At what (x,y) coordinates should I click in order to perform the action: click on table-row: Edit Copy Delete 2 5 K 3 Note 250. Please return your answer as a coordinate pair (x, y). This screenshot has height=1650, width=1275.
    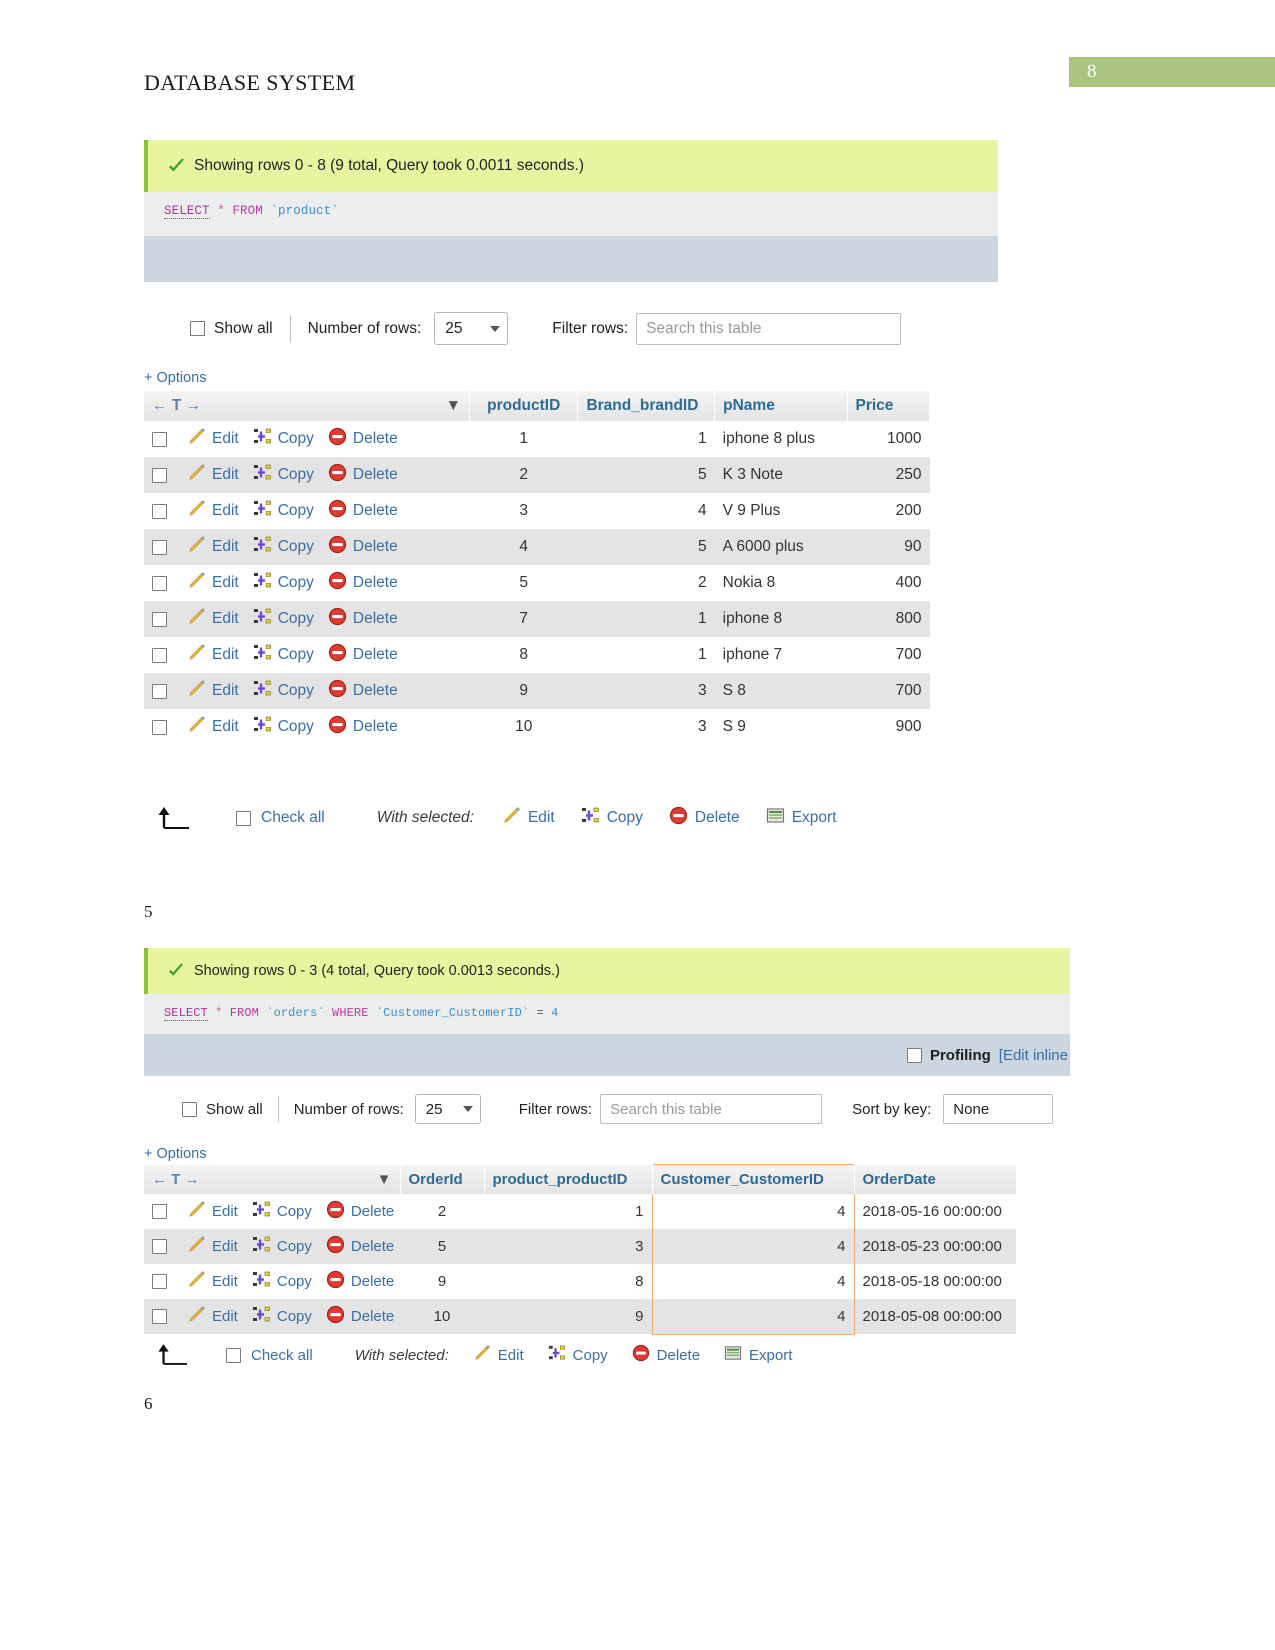
    Looking at the image, I should click on (537, 475).